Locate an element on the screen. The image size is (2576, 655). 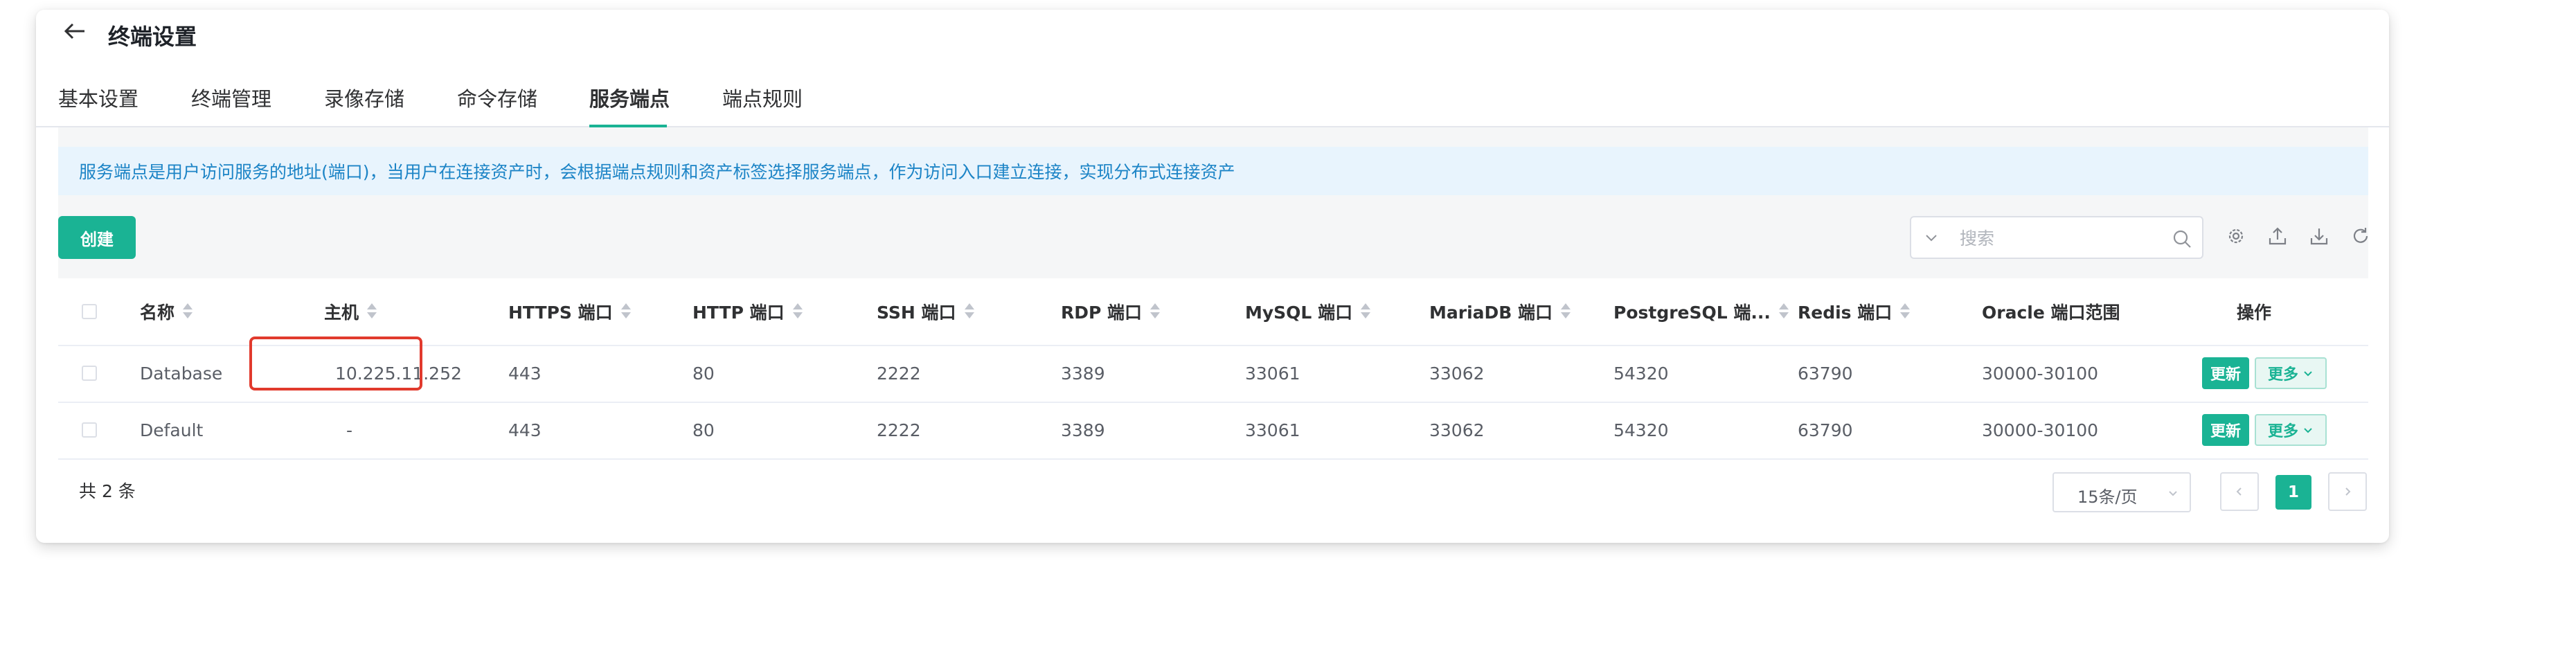
cell-mysql-port: 33061 is located at coordinates (1272, 373).